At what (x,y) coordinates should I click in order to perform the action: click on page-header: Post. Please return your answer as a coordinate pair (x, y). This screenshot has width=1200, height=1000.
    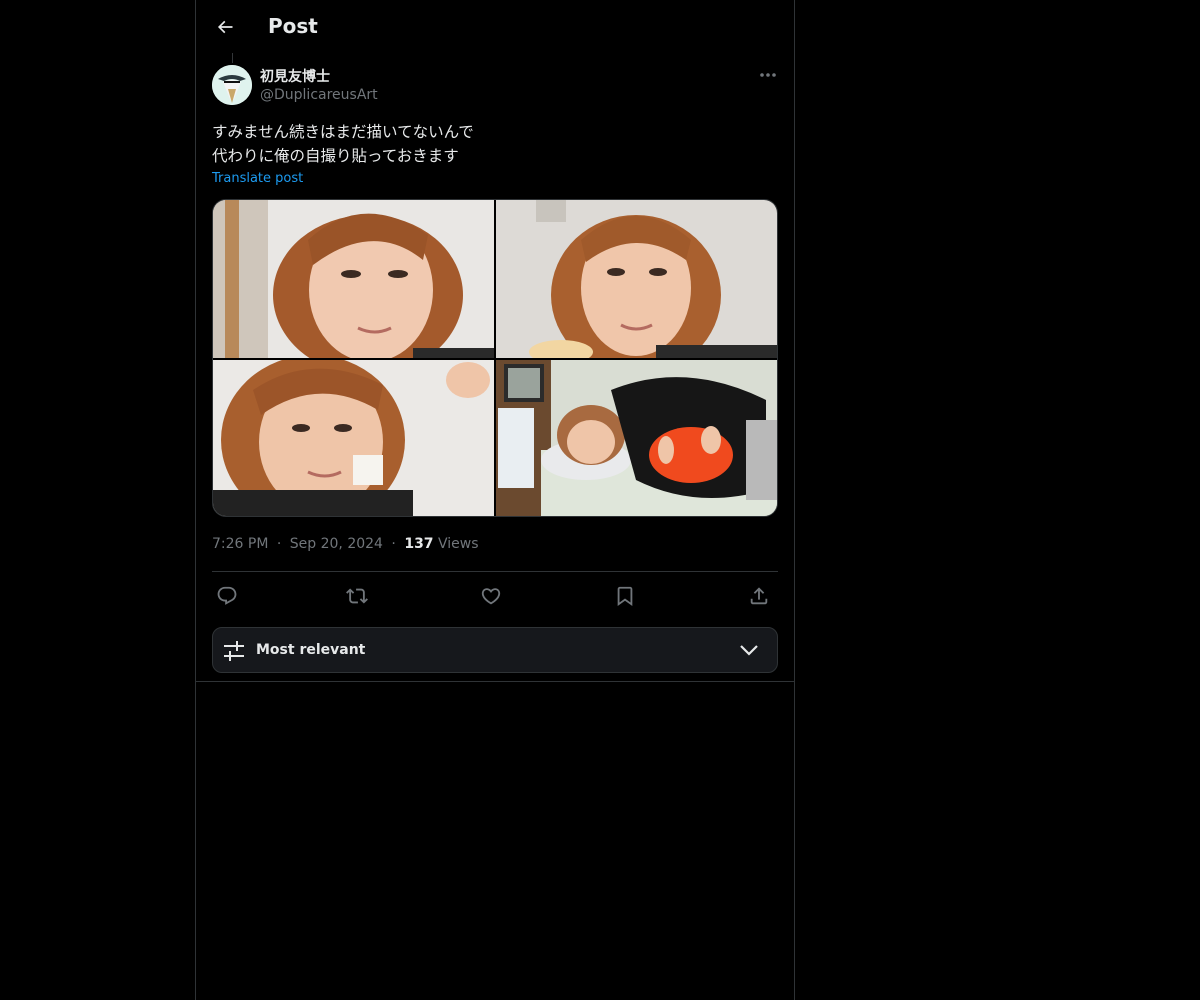
    Looking at the image, I should click on (495, 26).